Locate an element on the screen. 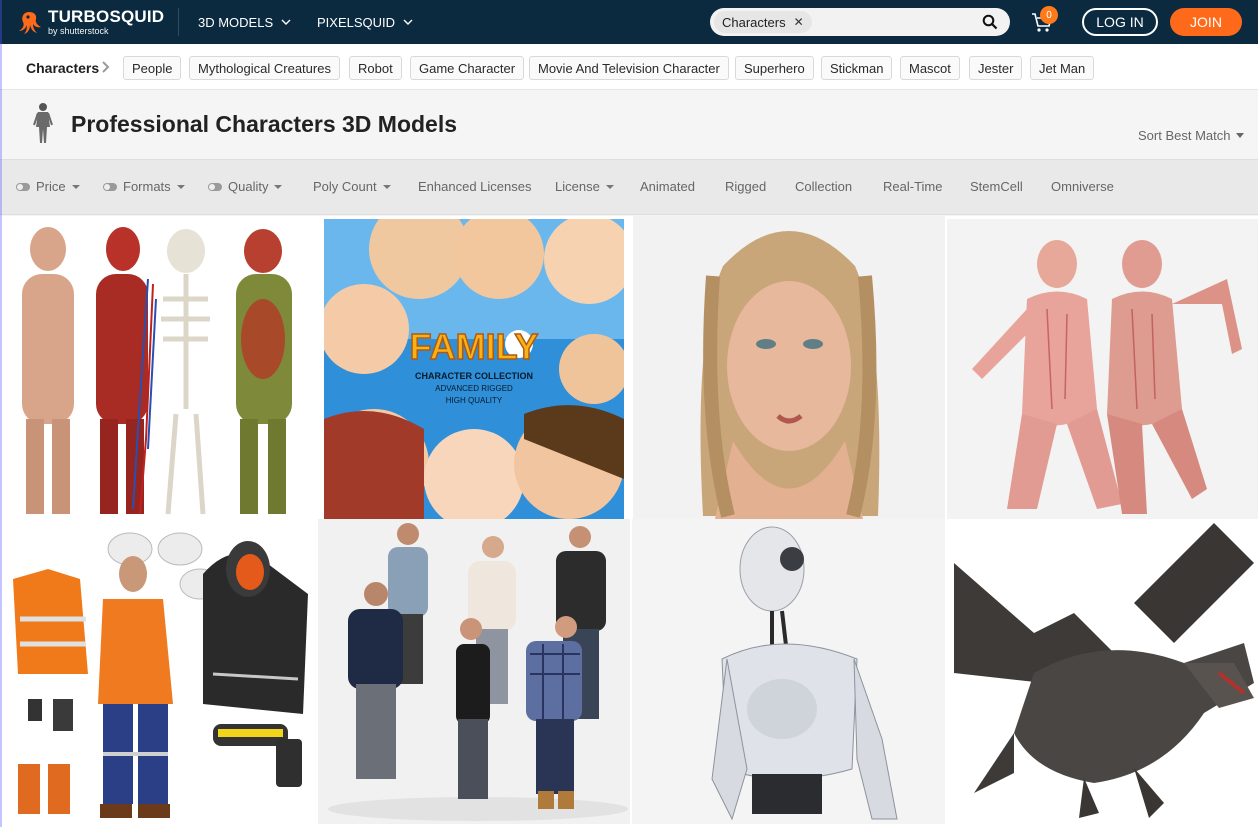 This screenshot has width=1258, height=827. filter-poly-count: Poly Count is located at coordinates (352, 186).